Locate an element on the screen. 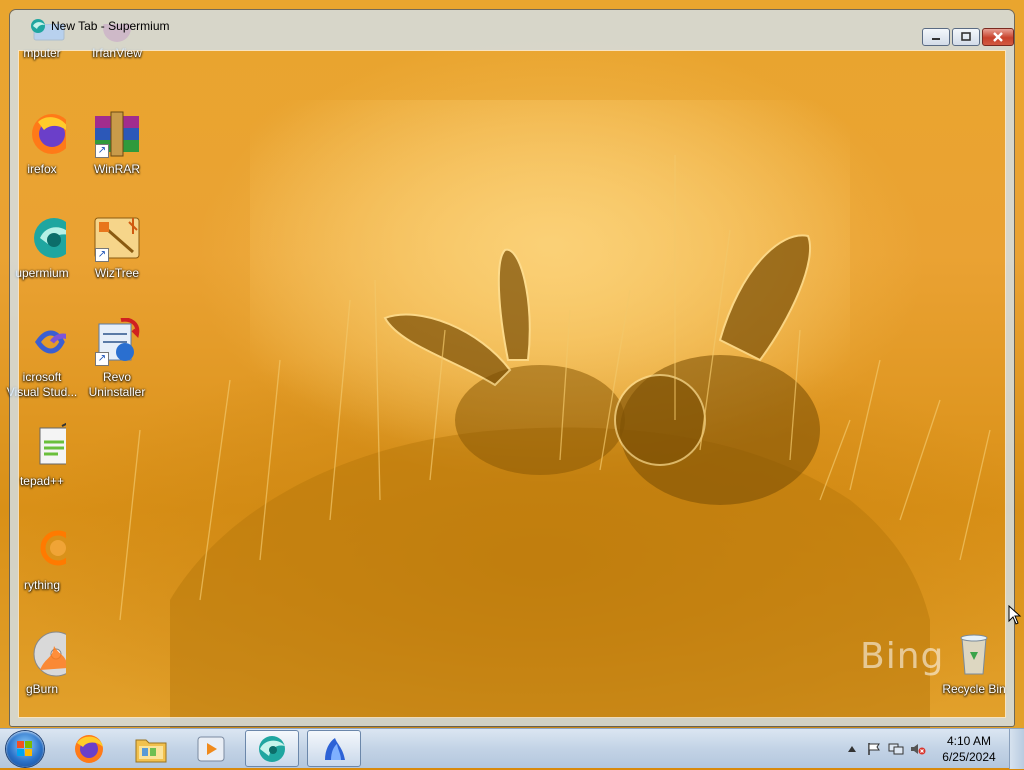  maximize-button is located at coordinates (966, 37).